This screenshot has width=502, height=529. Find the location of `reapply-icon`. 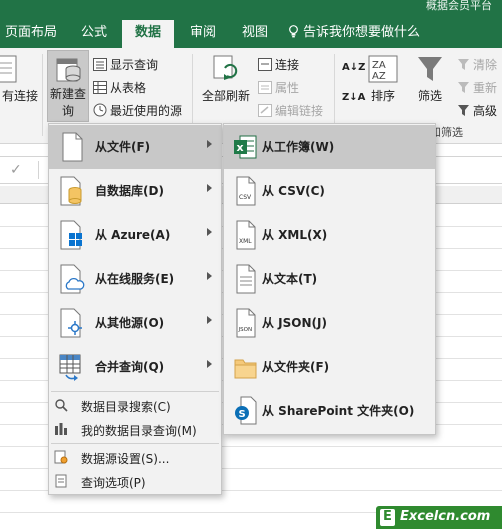

reapply-icon is located at coordinates (463, 87).